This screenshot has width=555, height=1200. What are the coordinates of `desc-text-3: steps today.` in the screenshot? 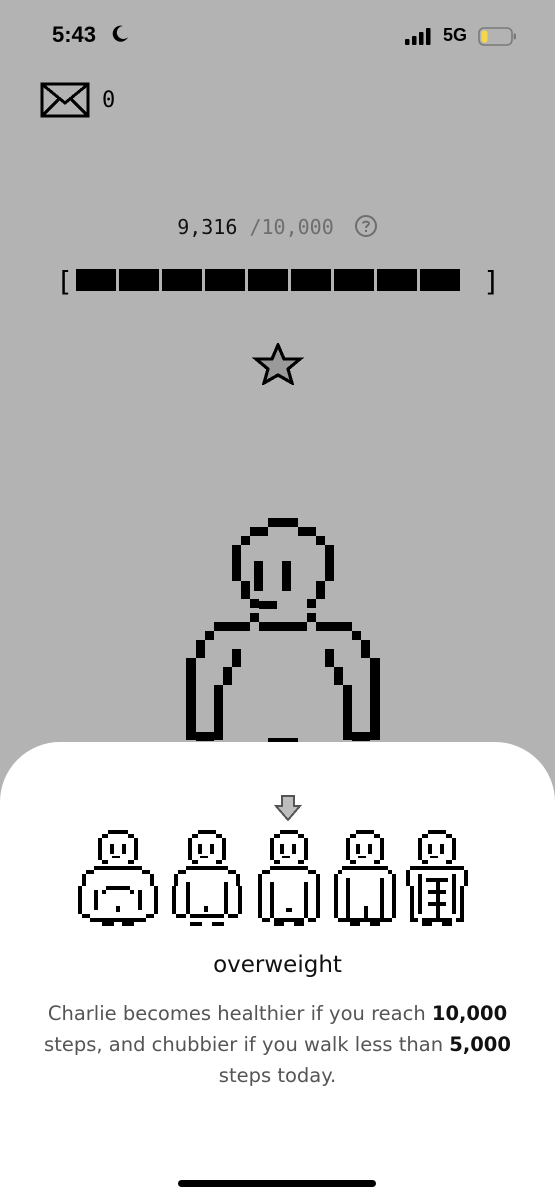 It's located at (277, 1075).